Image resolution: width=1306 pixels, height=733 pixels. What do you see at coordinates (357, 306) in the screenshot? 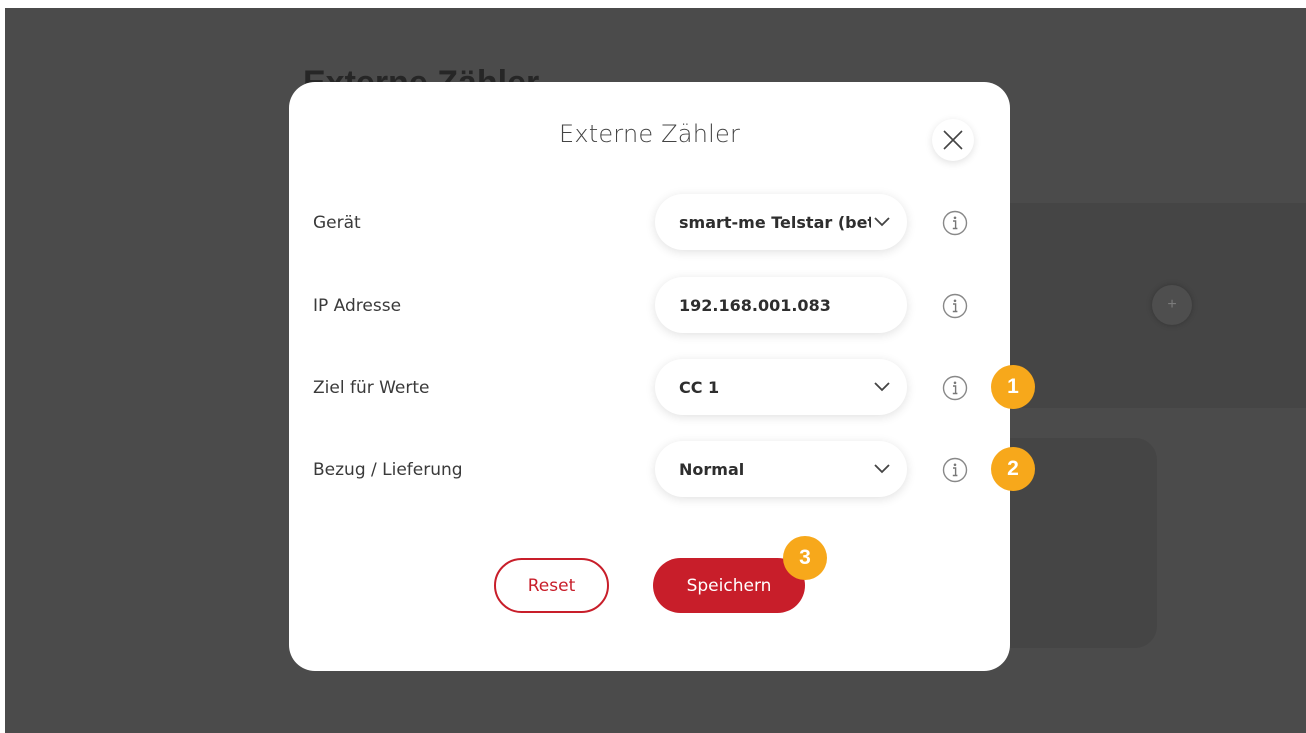
I see `ip-address-label: IP Adresse` at bounding box center [357, 306].